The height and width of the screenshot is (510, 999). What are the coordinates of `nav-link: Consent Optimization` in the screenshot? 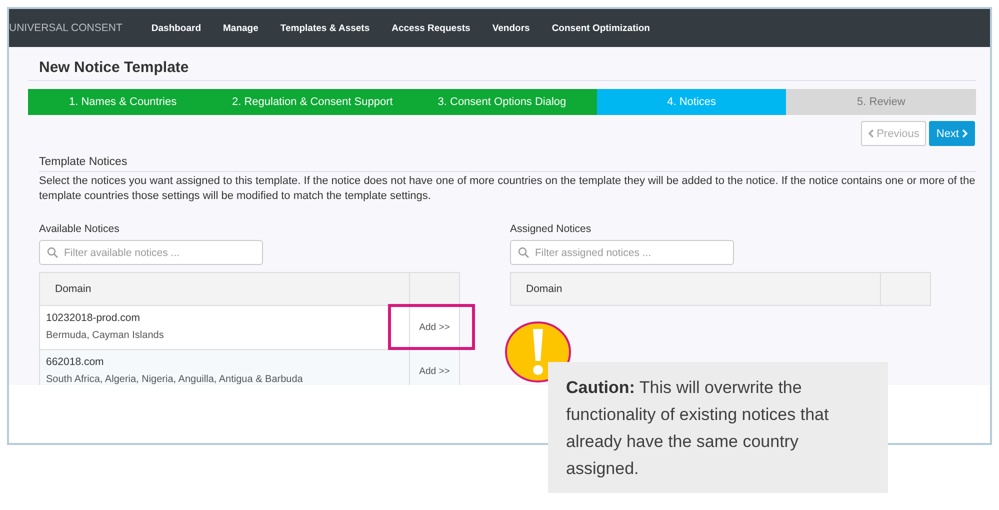 It's located at (600, 28).